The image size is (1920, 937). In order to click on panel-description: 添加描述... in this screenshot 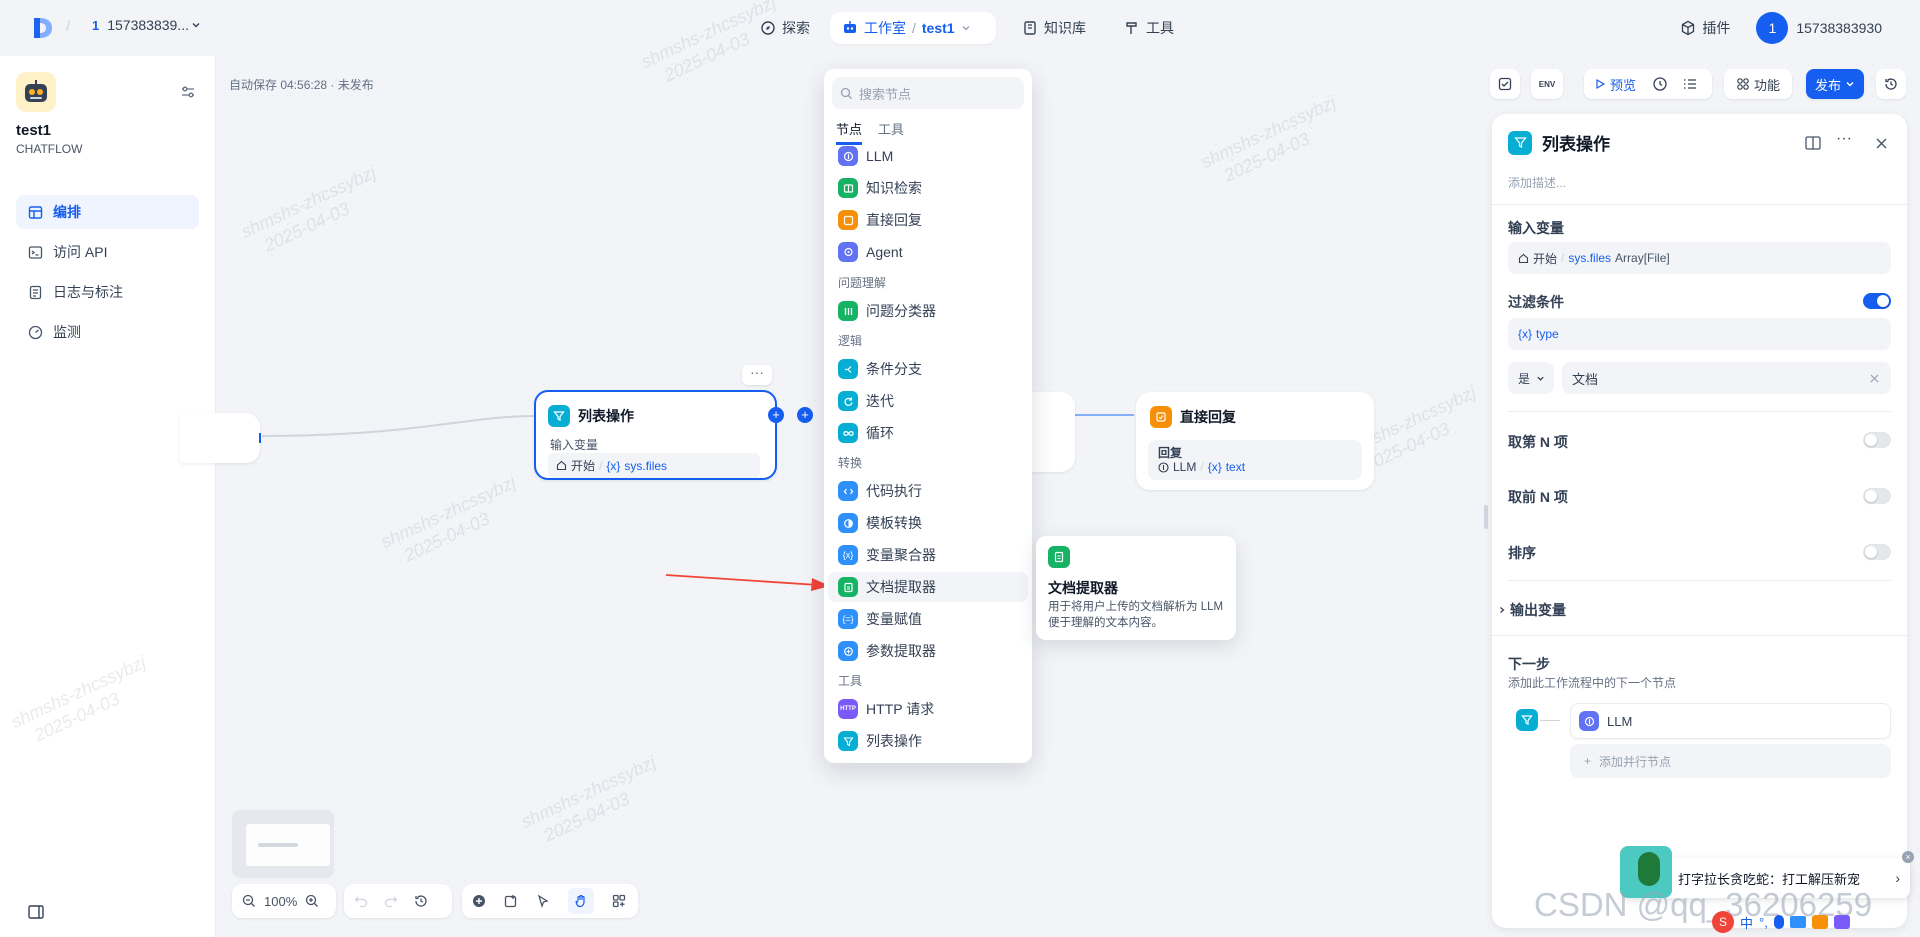, I will do `click(1537, 182)`.